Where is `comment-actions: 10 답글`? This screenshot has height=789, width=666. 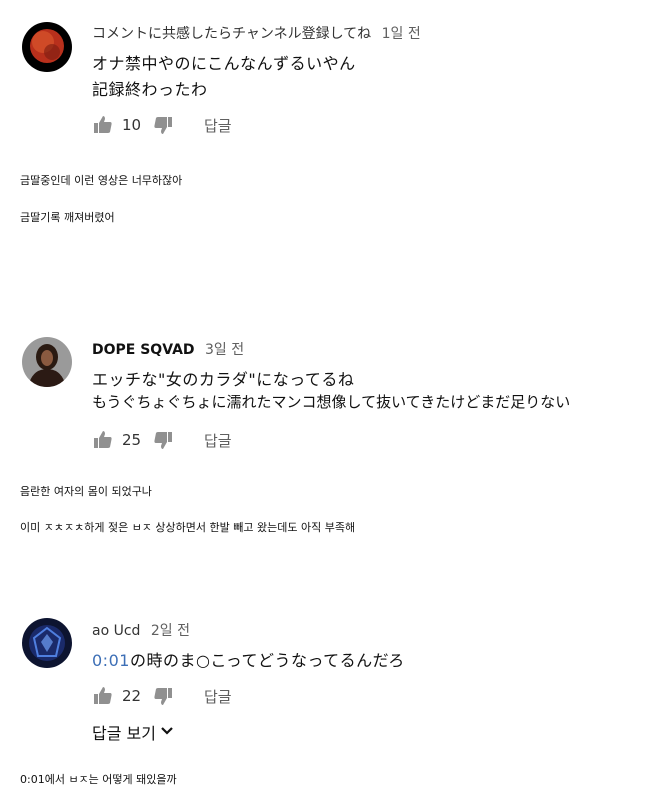 comment-actions: 10 답글 is located at coordinates (162, 125).